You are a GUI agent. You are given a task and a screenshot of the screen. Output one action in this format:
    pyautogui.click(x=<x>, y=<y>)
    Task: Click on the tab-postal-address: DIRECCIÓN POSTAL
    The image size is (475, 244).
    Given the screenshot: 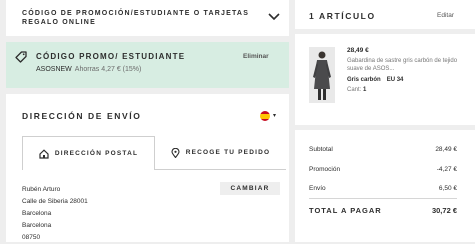 What is the action you would take?
    pyautogui.click(x=88, y=153)
    